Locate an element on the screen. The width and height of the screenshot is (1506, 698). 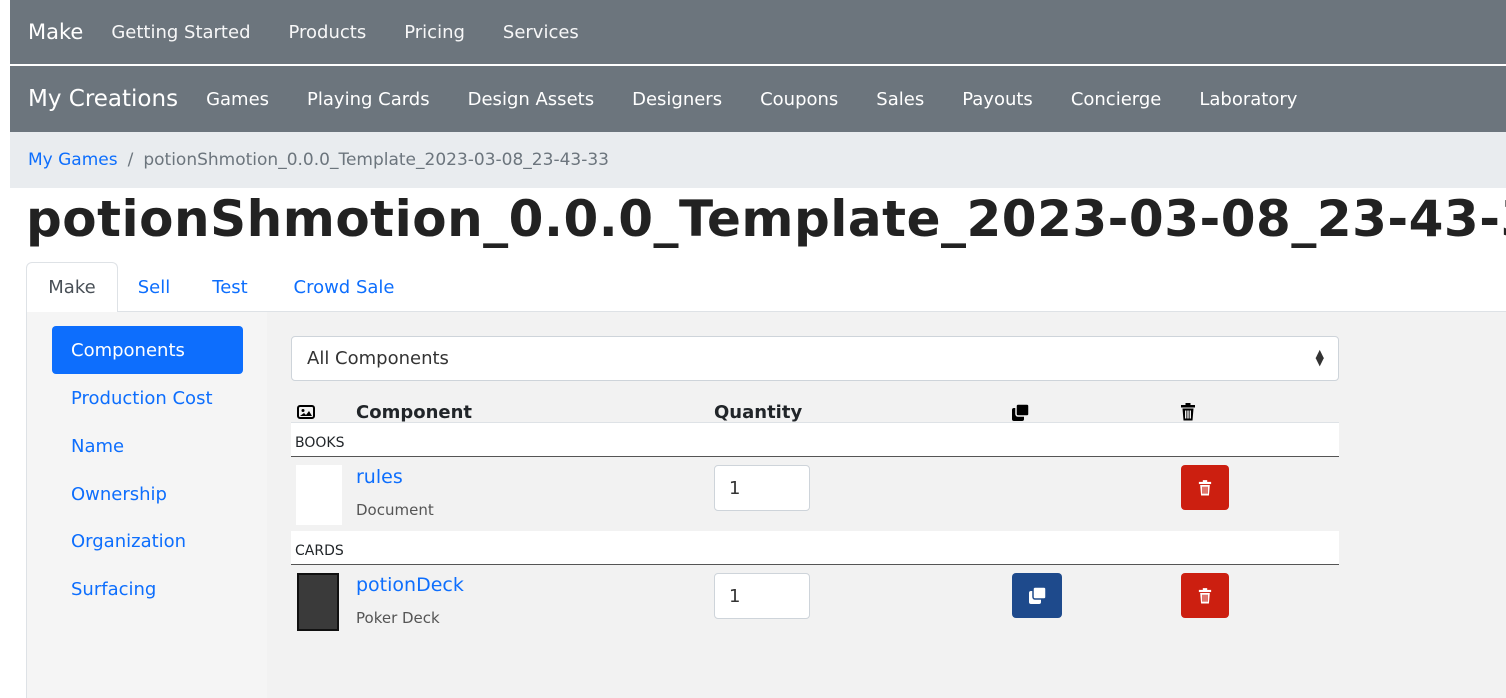
sort-caret-icon: ▲ ▼ is located at coordinates (1319, 357).